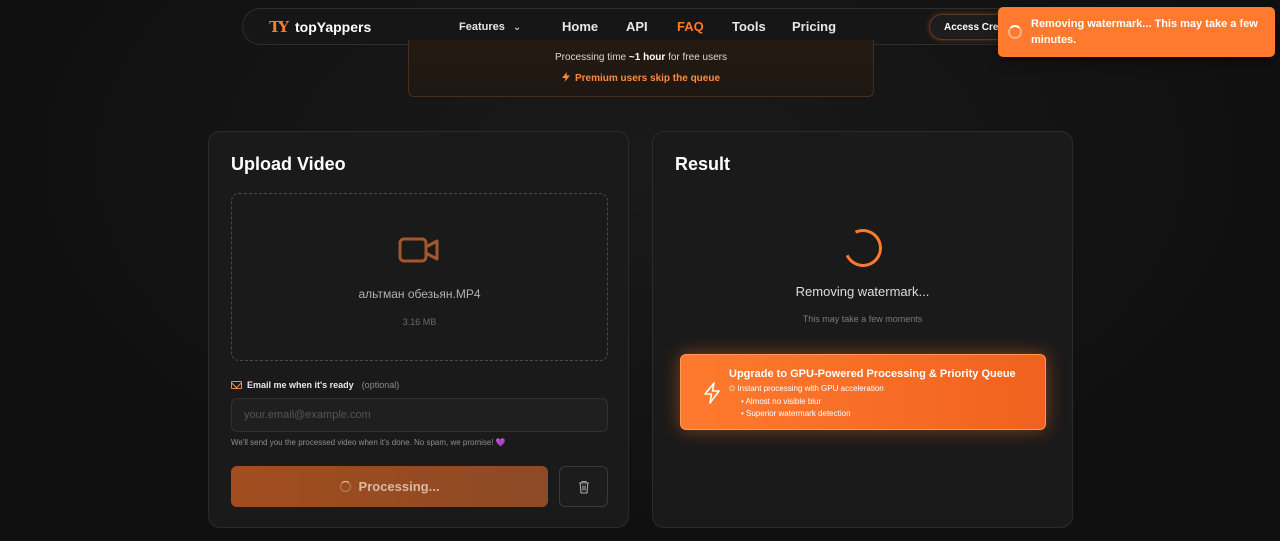 The height and width of the screenshot is (541, 1280). Describe the element at coordinates (418, 250) in the screenshot. I see `video-camera-icon` at that location.